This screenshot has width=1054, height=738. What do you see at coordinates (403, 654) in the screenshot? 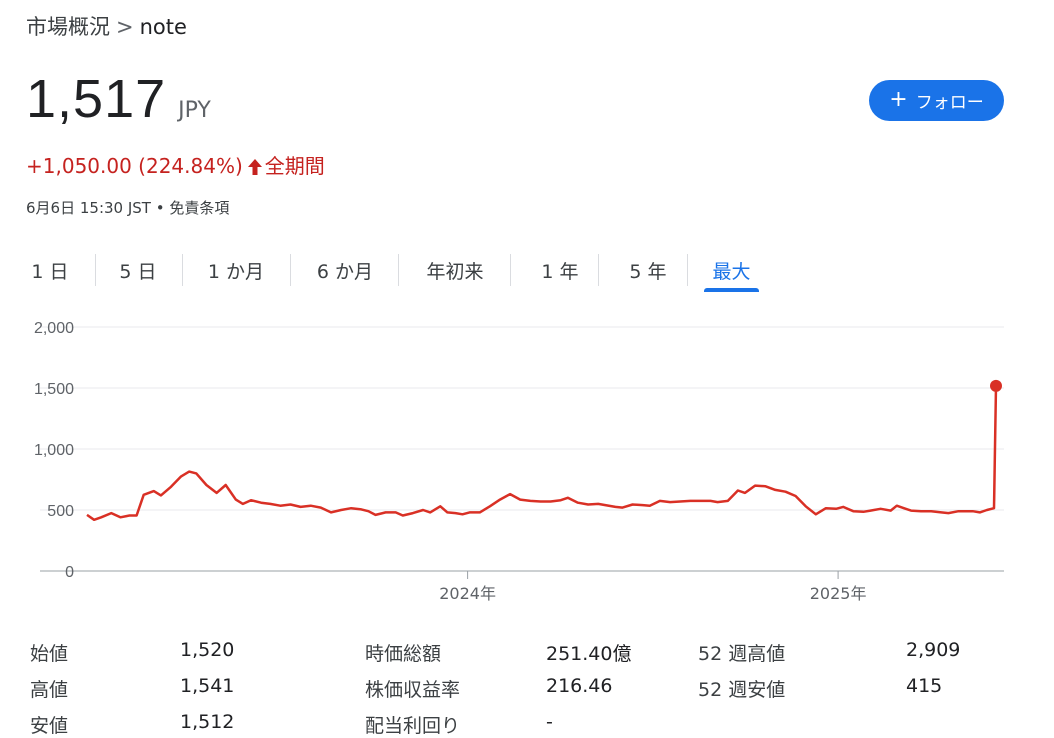
I see `stat-label-market-cap: 時価総額` at bounding box center [403, 654].